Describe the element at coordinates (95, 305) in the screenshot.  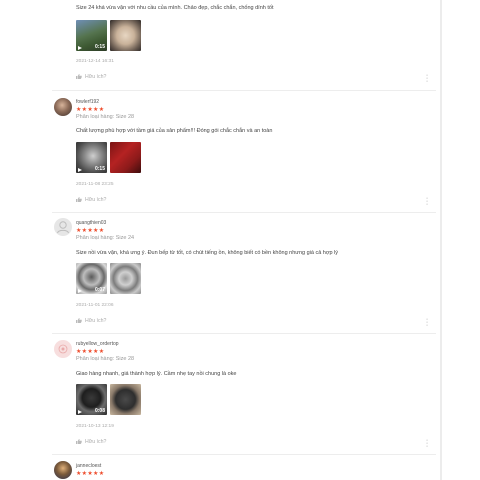
I see `review-date: 2021-11-01 22:06` at that location.